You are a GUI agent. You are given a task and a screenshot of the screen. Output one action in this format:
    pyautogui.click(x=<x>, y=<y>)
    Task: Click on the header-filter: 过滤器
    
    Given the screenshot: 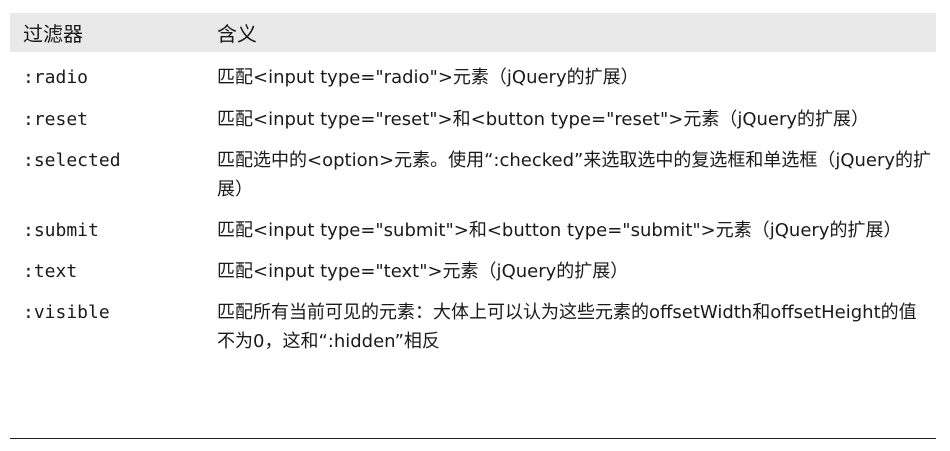 What is the action you would take?
    pyautogui.click(x=53, y=34)
    